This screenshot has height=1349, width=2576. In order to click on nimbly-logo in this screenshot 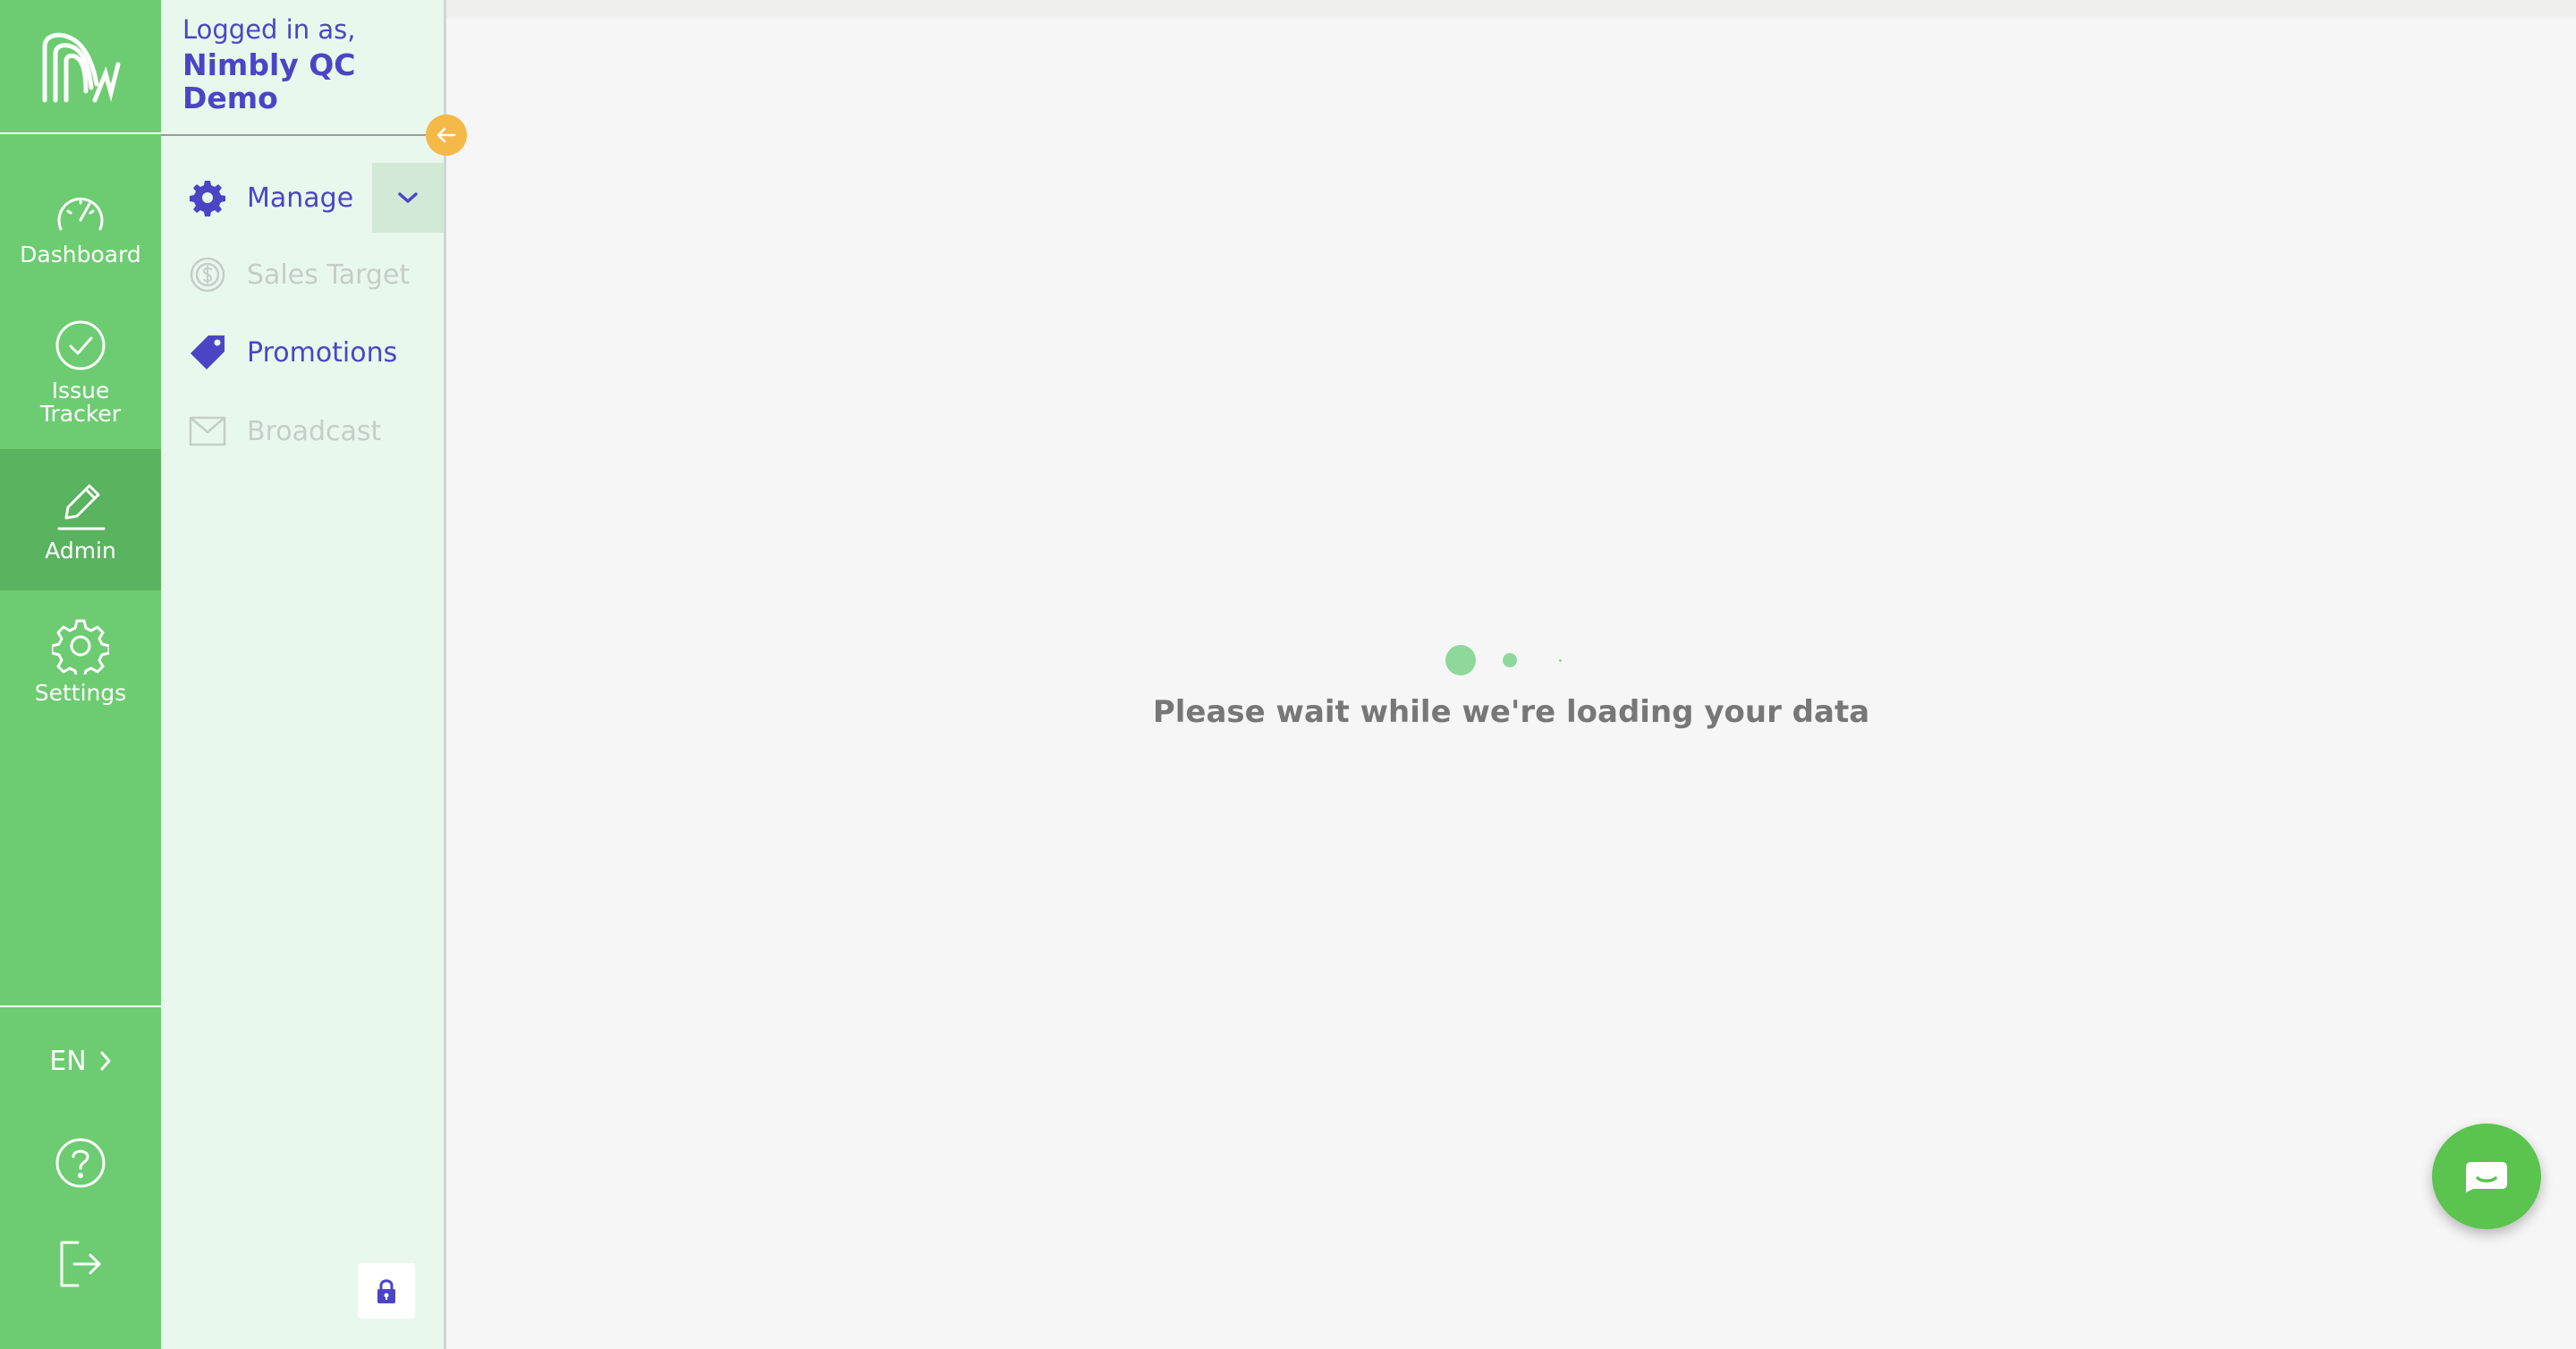, I will do `click(80, 67)`.